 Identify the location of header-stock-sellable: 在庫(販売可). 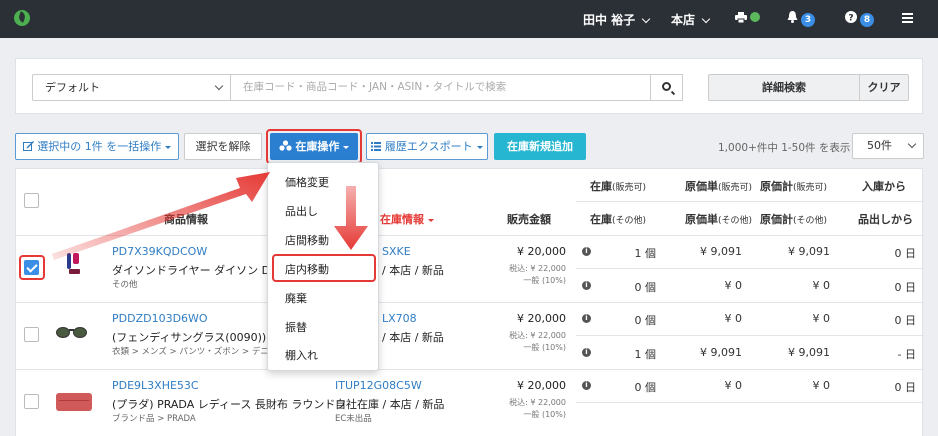
(618, 186).